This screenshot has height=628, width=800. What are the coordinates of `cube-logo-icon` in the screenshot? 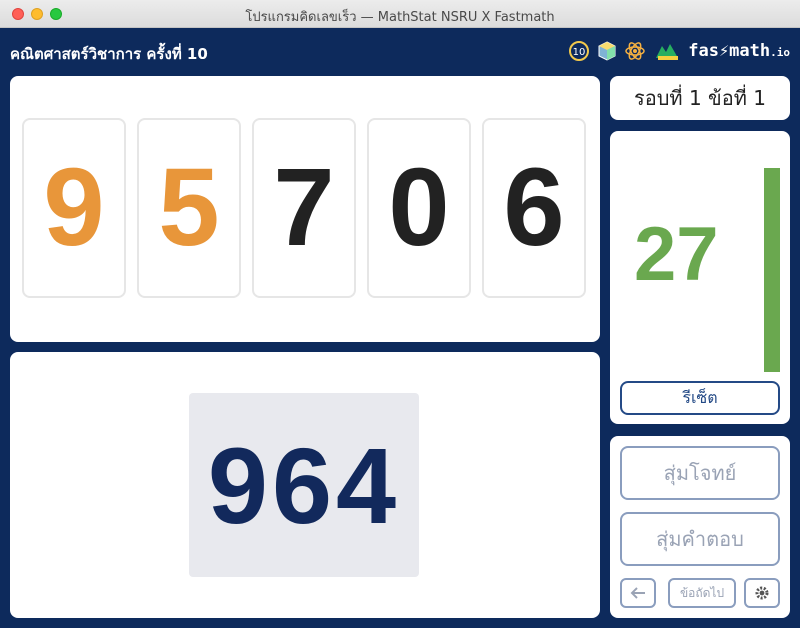 It's located at (607, 51).